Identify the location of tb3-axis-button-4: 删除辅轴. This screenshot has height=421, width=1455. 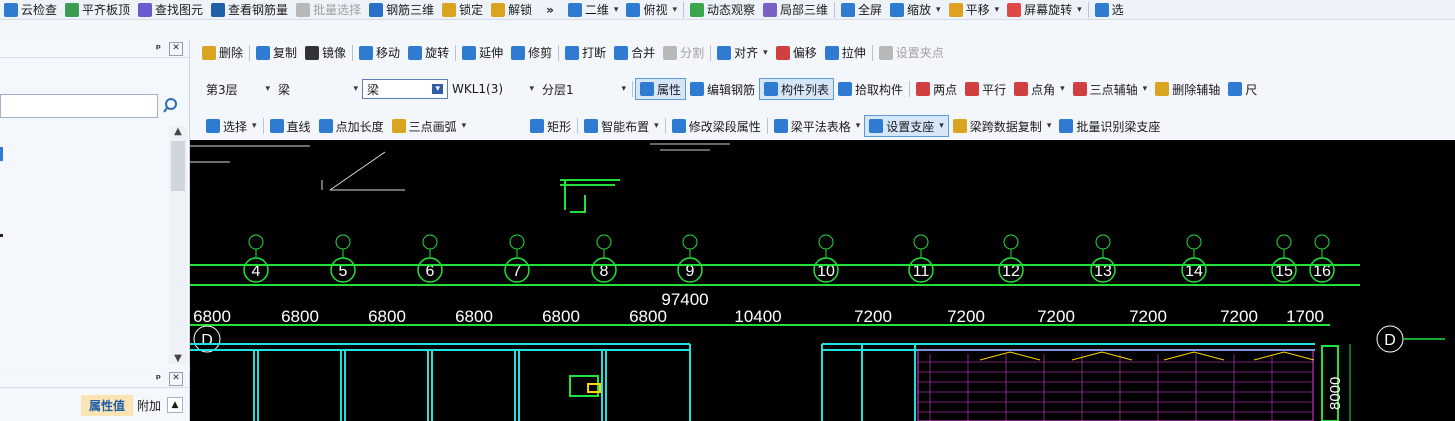
(1187, 89).